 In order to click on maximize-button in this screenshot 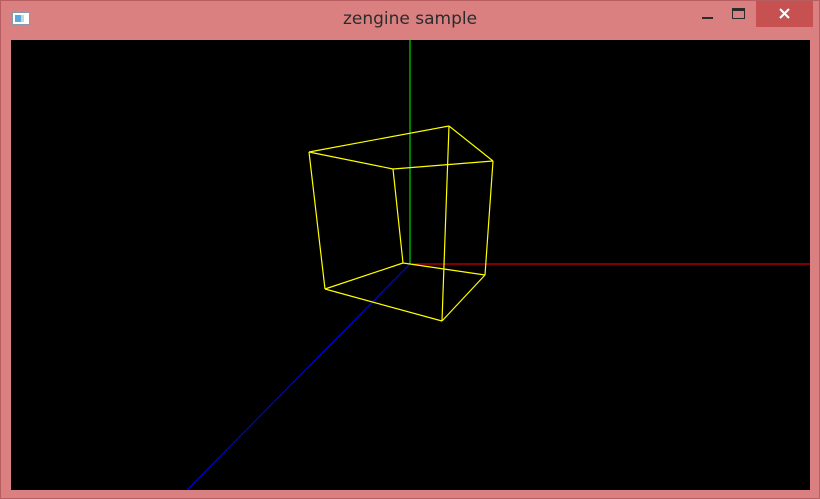, I will do `click(738, 14)`.